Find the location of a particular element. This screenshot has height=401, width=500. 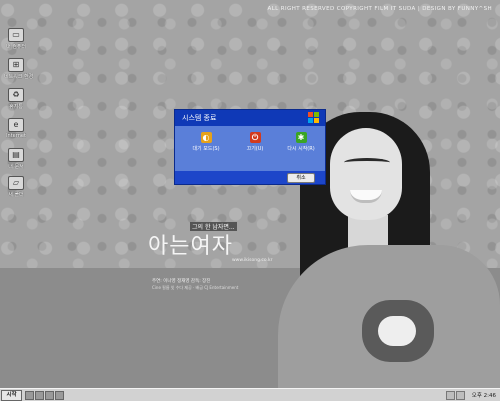

windows-logo-icon is located at coordinates (314, 117).